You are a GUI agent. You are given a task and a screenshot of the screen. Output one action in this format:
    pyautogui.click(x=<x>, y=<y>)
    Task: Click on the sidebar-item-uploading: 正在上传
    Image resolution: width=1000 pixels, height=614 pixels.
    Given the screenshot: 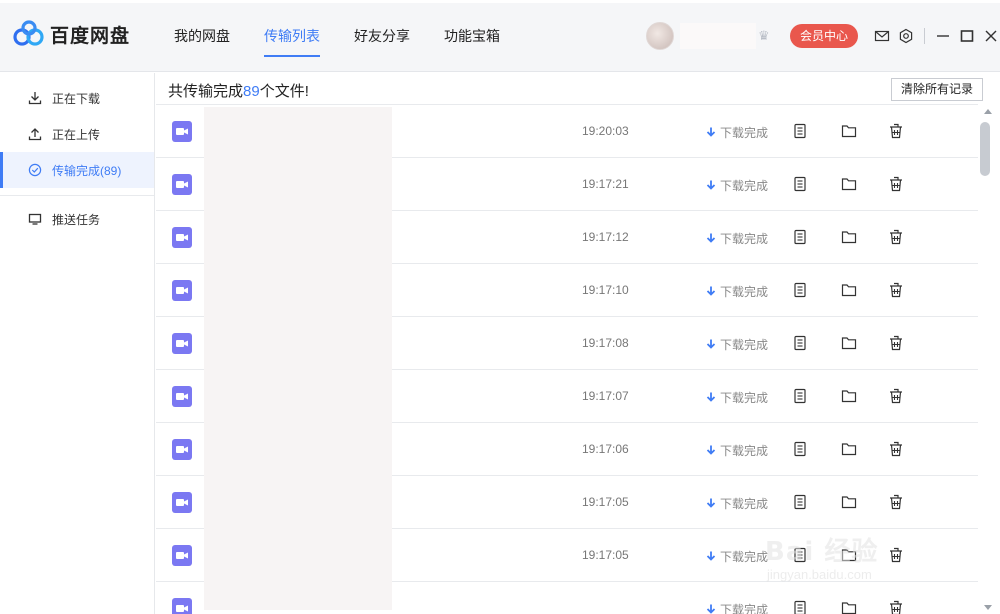 What is the action you would take?
    pyautogui.click(x=77, y=134)
    